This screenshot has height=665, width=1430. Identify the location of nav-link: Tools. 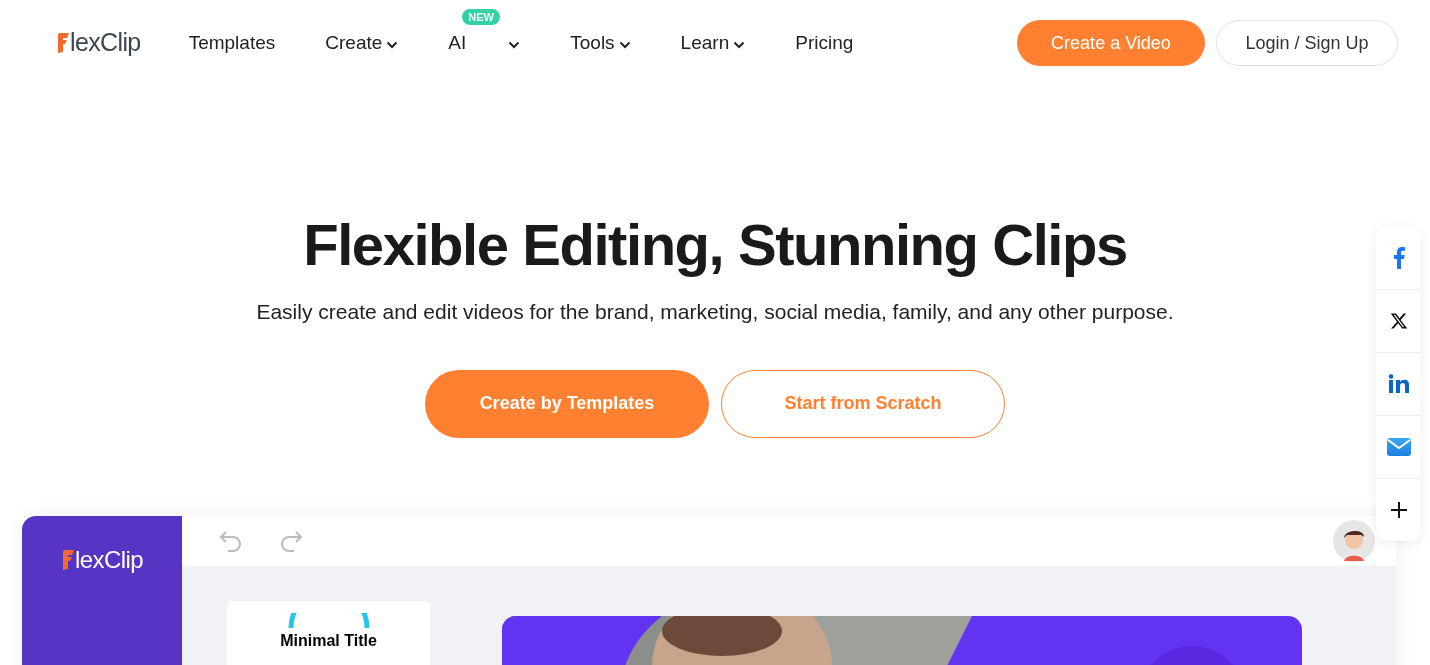
(592, 43).